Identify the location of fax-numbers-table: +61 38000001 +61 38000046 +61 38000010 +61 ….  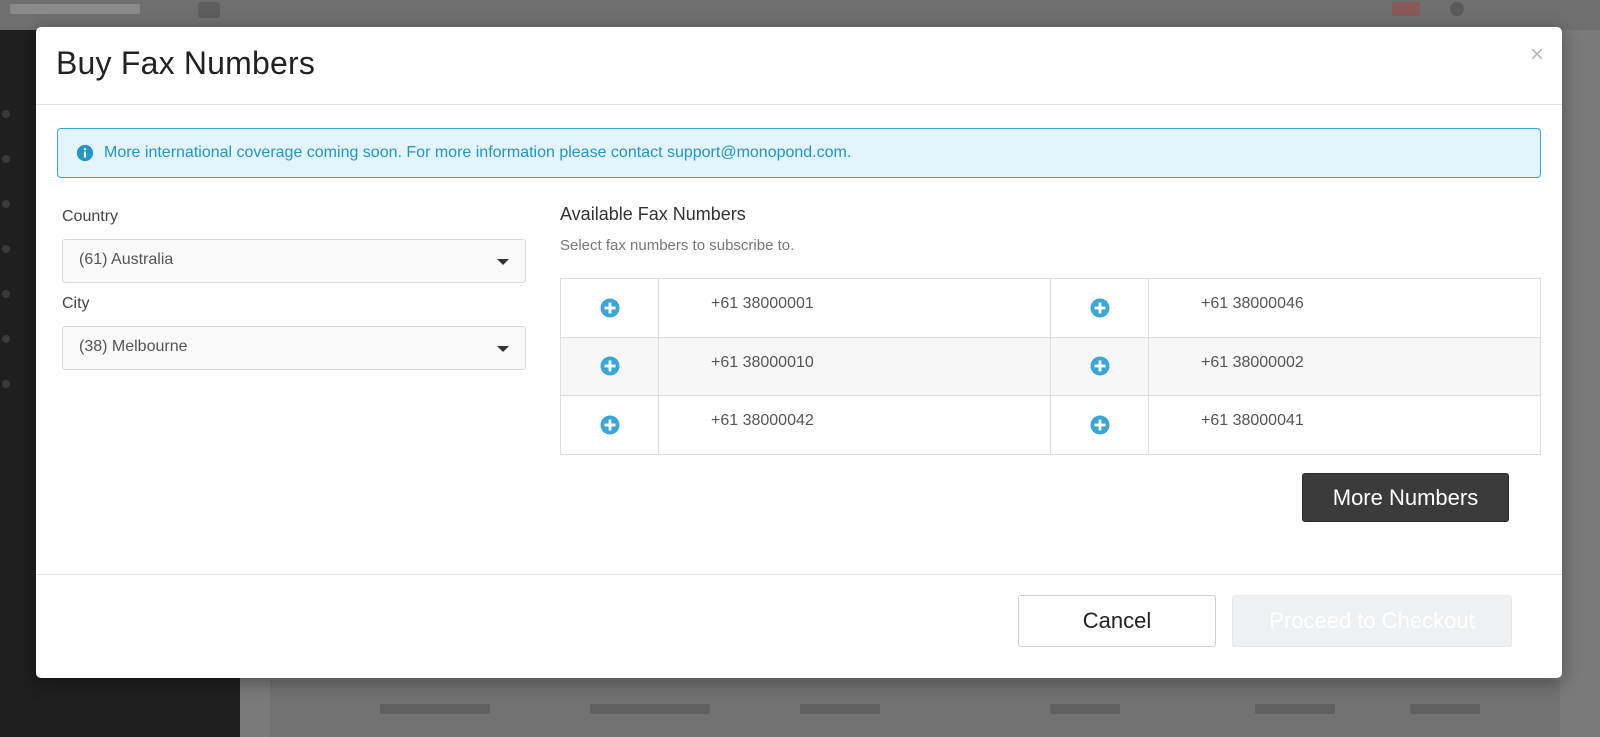
(1050, 366).